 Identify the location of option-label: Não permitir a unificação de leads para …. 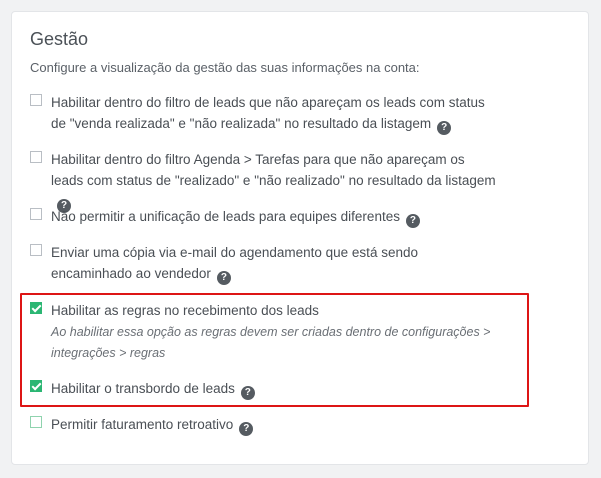
(225, 216).